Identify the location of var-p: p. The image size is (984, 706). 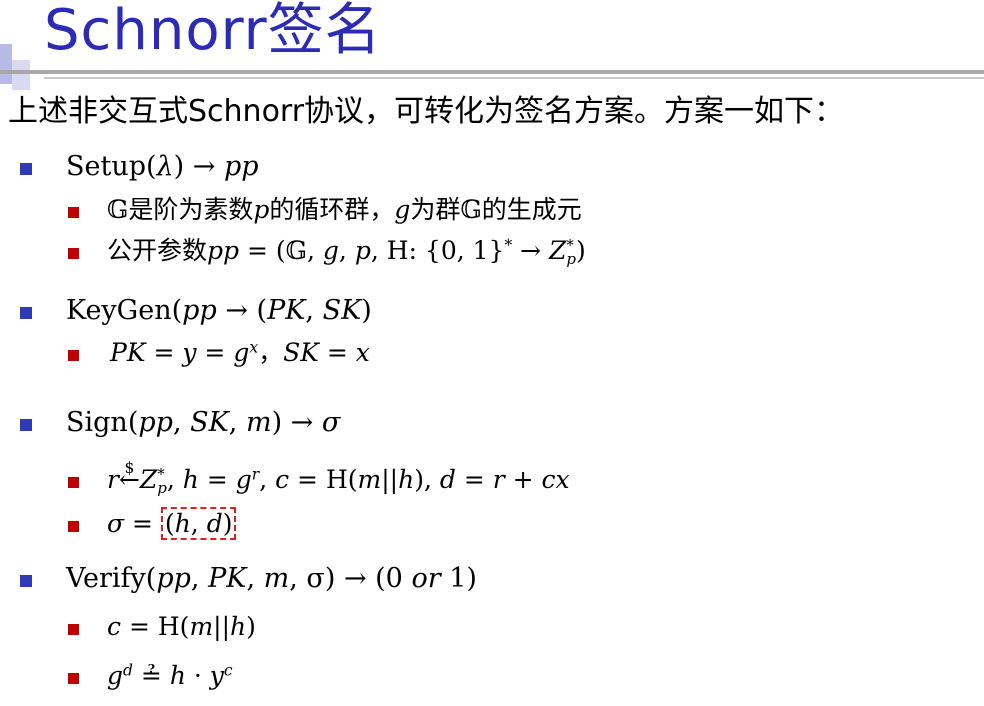
(261, 209).